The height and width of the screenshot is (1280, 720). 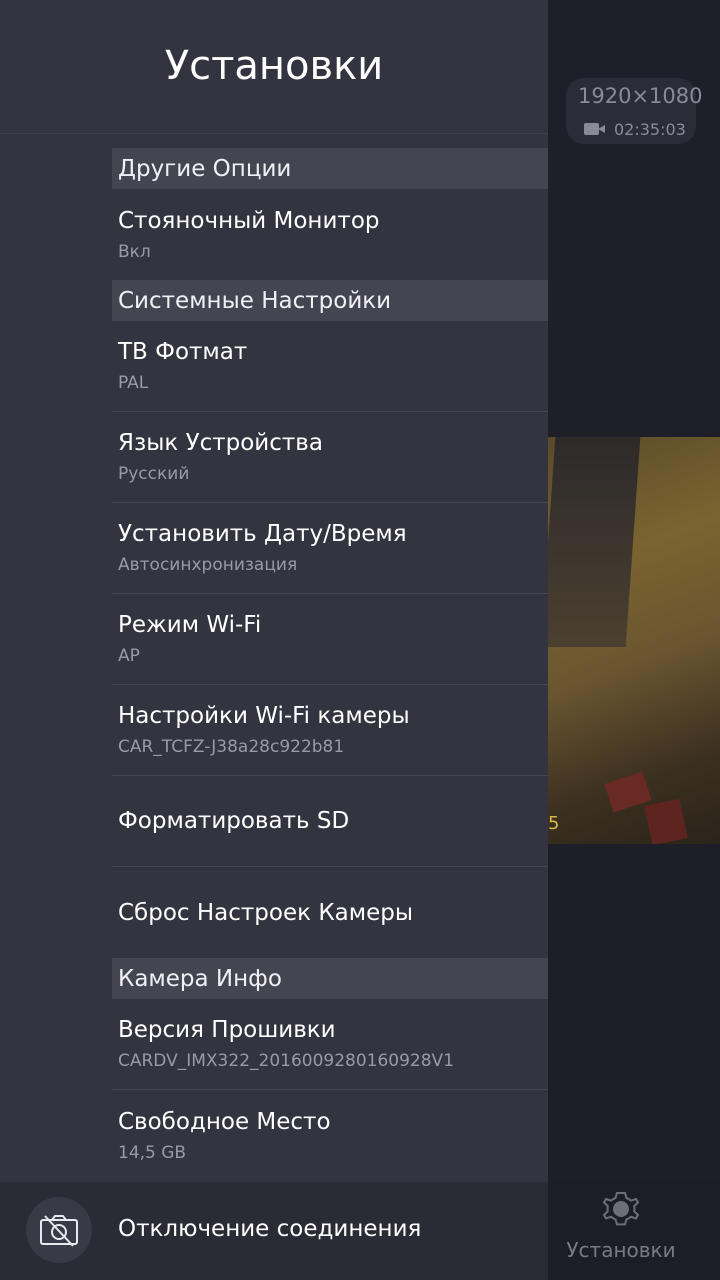 What do you see at coordinates (134, 251) in the screenshot?
I see `setting-value: Вкл` at bounding box center [134, 251].